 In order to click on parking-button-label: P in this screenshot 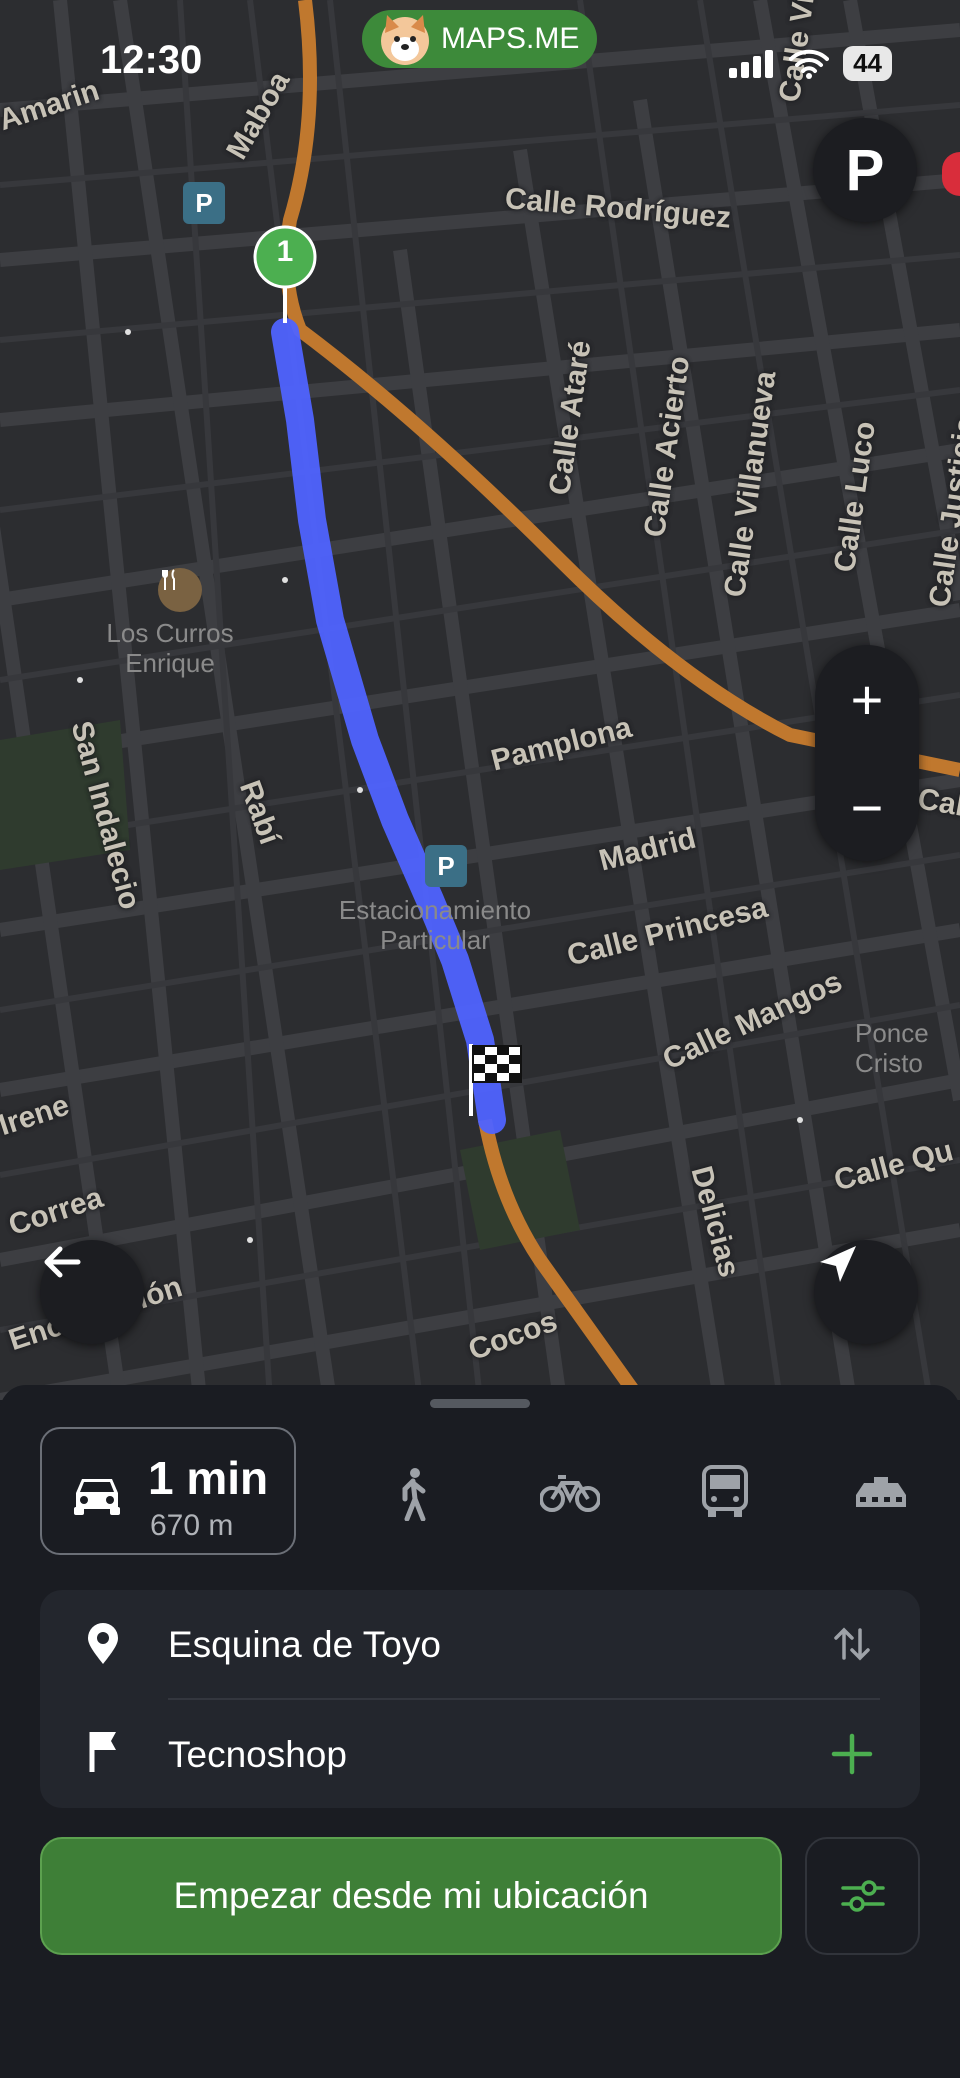, I will do `click(865, 170)`.